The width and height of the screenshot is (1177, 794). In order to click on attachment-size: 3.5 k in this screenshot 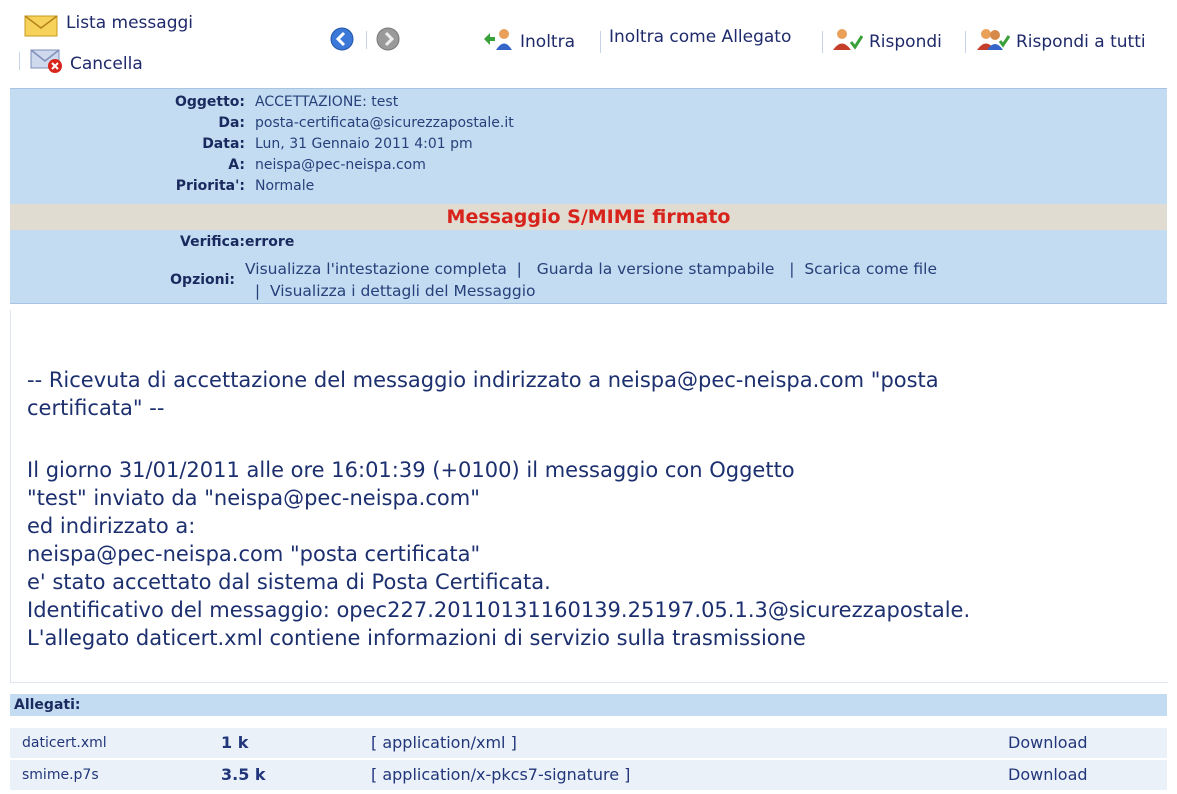, I will do `click(243, 774)`.